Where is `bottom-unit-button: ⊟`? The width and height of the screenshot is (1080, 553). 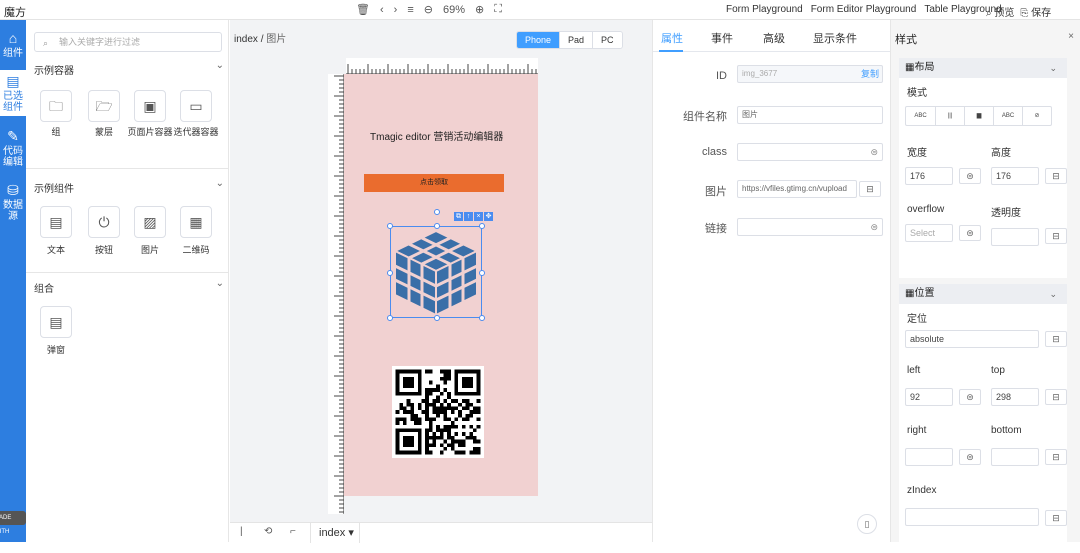
bottom-unit-button: ⊟ is located at coordinates (1056, 457).